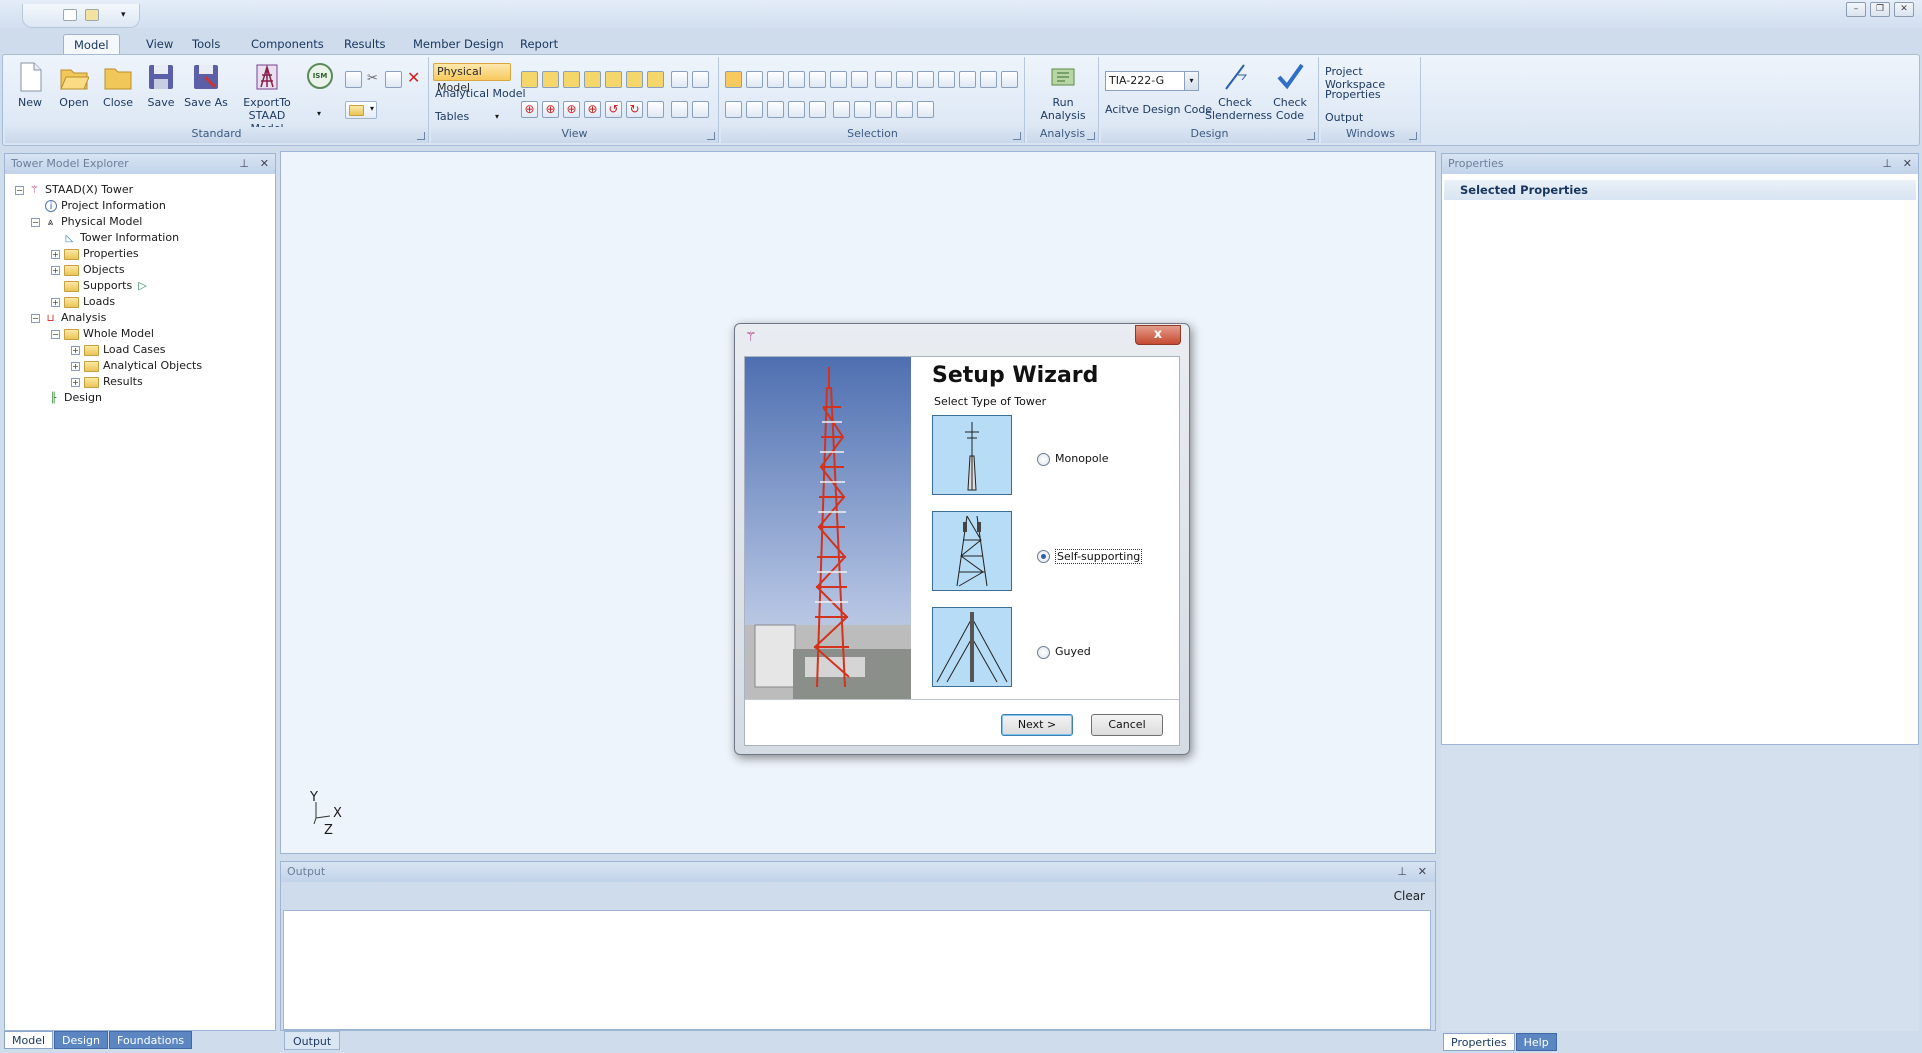 Image resolution: width=1922 pixels, height=1053 pixels. I want to click on select-cursor-icon, so click(733, 79).